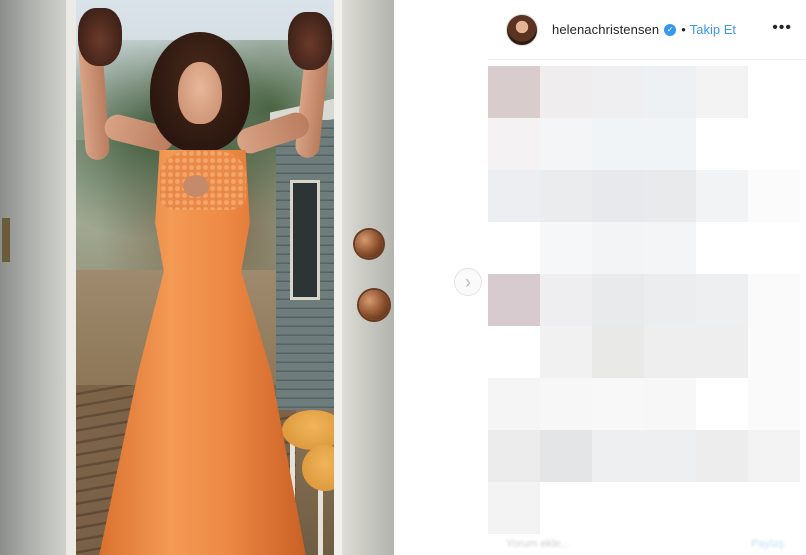 The image size is (806, 555). I want to click on photo-door-frame-right, so click(364, 277).